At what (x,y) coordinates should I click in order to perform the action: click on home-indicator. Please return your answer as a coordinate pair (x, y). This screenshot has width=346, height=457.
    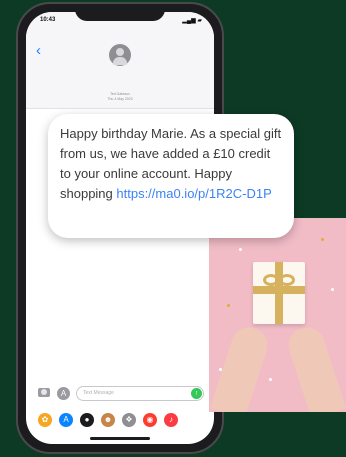
    Looking at the image, I should click on (120, 438).